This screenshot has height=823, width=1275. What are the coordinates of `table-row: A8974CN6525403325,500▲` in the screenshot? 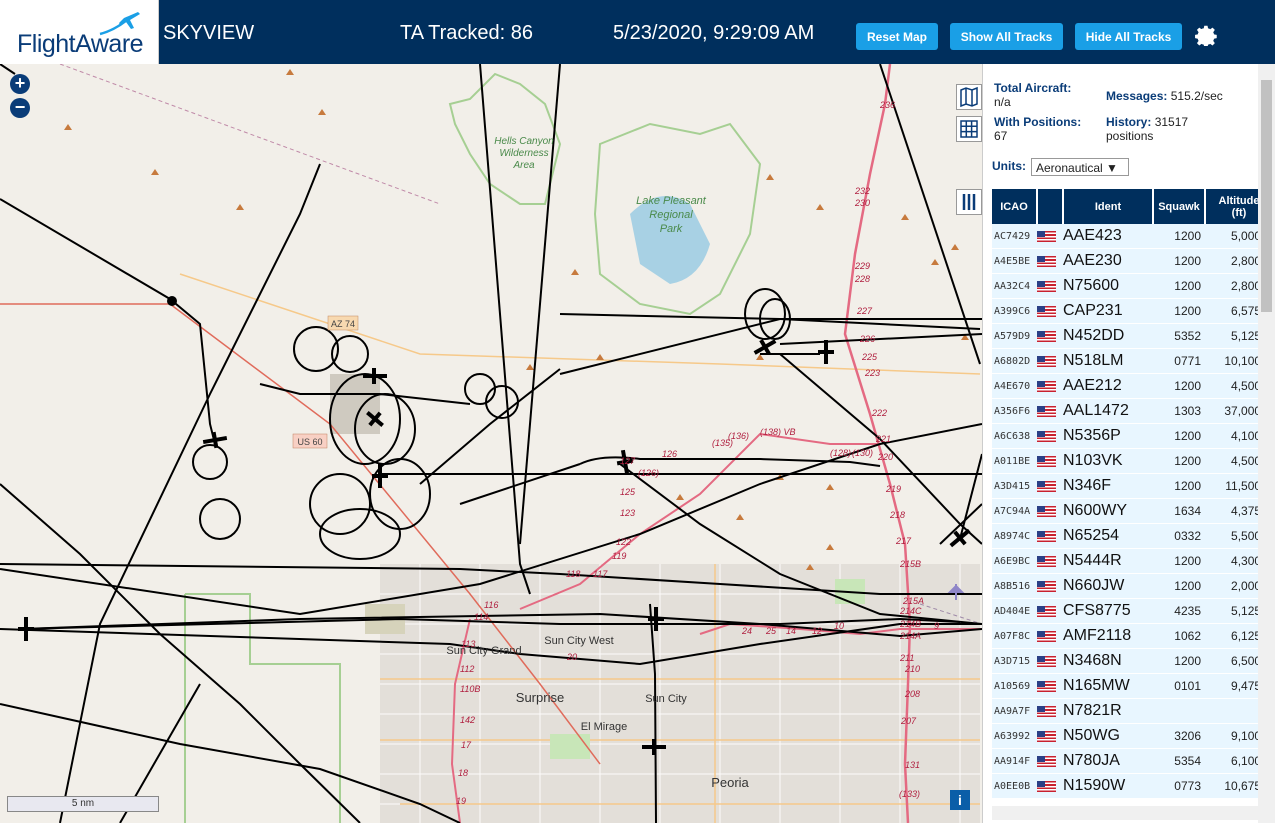 It's located at (1132, 536).